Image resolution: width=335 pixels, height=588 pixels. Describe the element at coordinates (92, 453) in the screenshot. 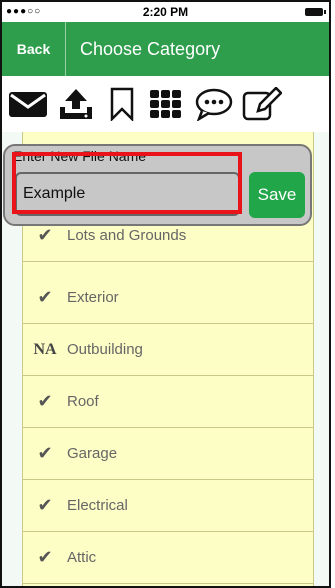

I see `list-item-label: Garage` at that location.